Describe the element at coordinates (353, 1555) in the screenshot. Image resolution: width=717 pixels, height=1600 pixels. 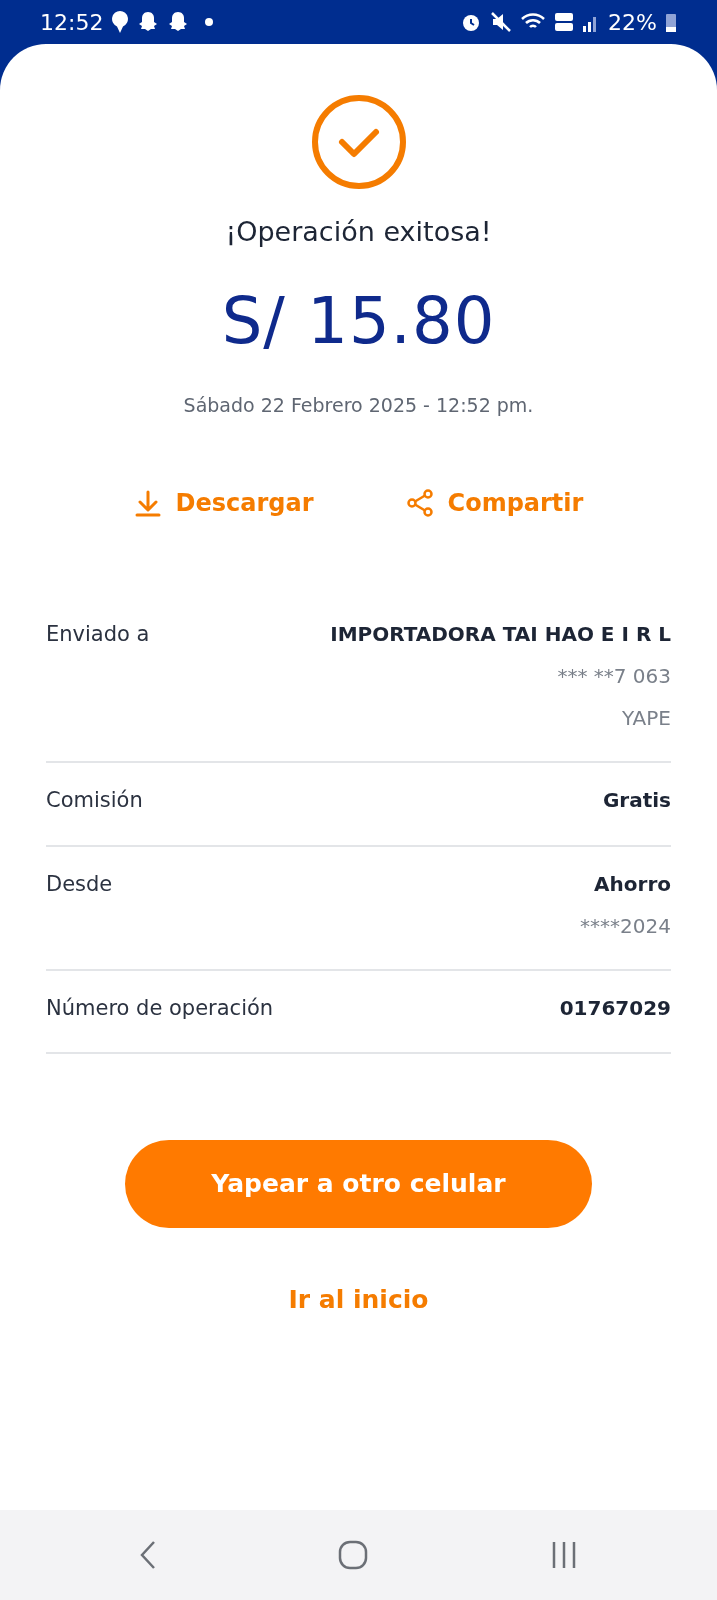
I see `home-icon` at that location.